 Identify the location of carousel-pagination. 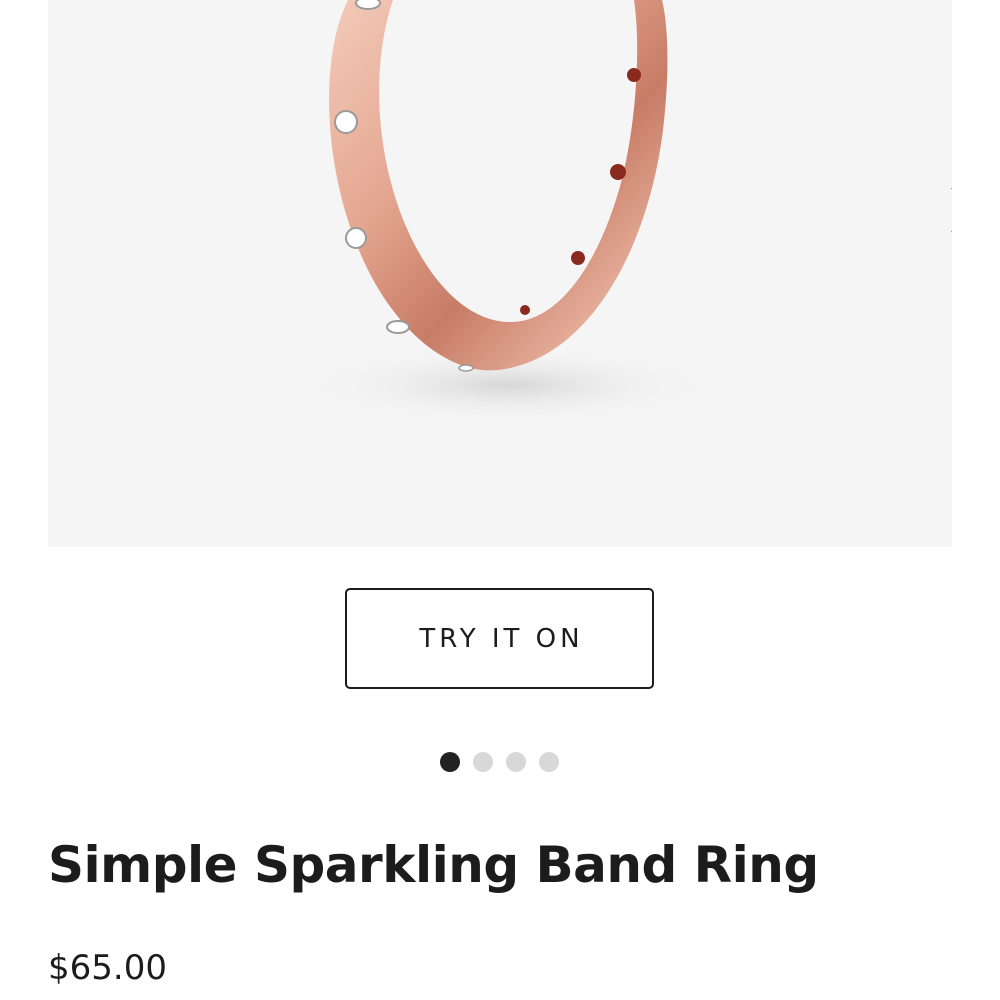
(499, 762).